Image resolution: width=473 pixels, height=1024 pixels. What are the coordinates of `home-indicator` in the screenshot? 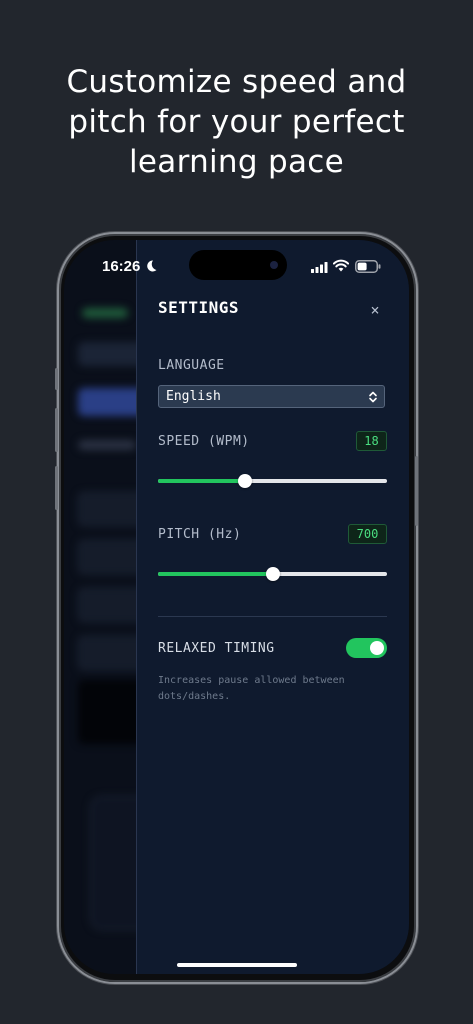 It's located at (237, 965).